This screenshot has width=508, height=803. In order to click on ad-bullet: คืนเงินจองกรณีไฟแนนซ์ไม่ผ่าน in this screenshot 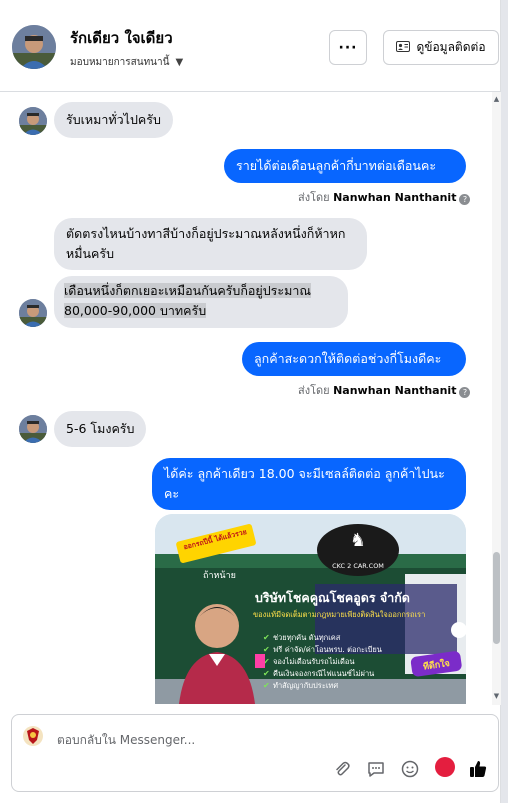, I will do `click(323, 673)`.